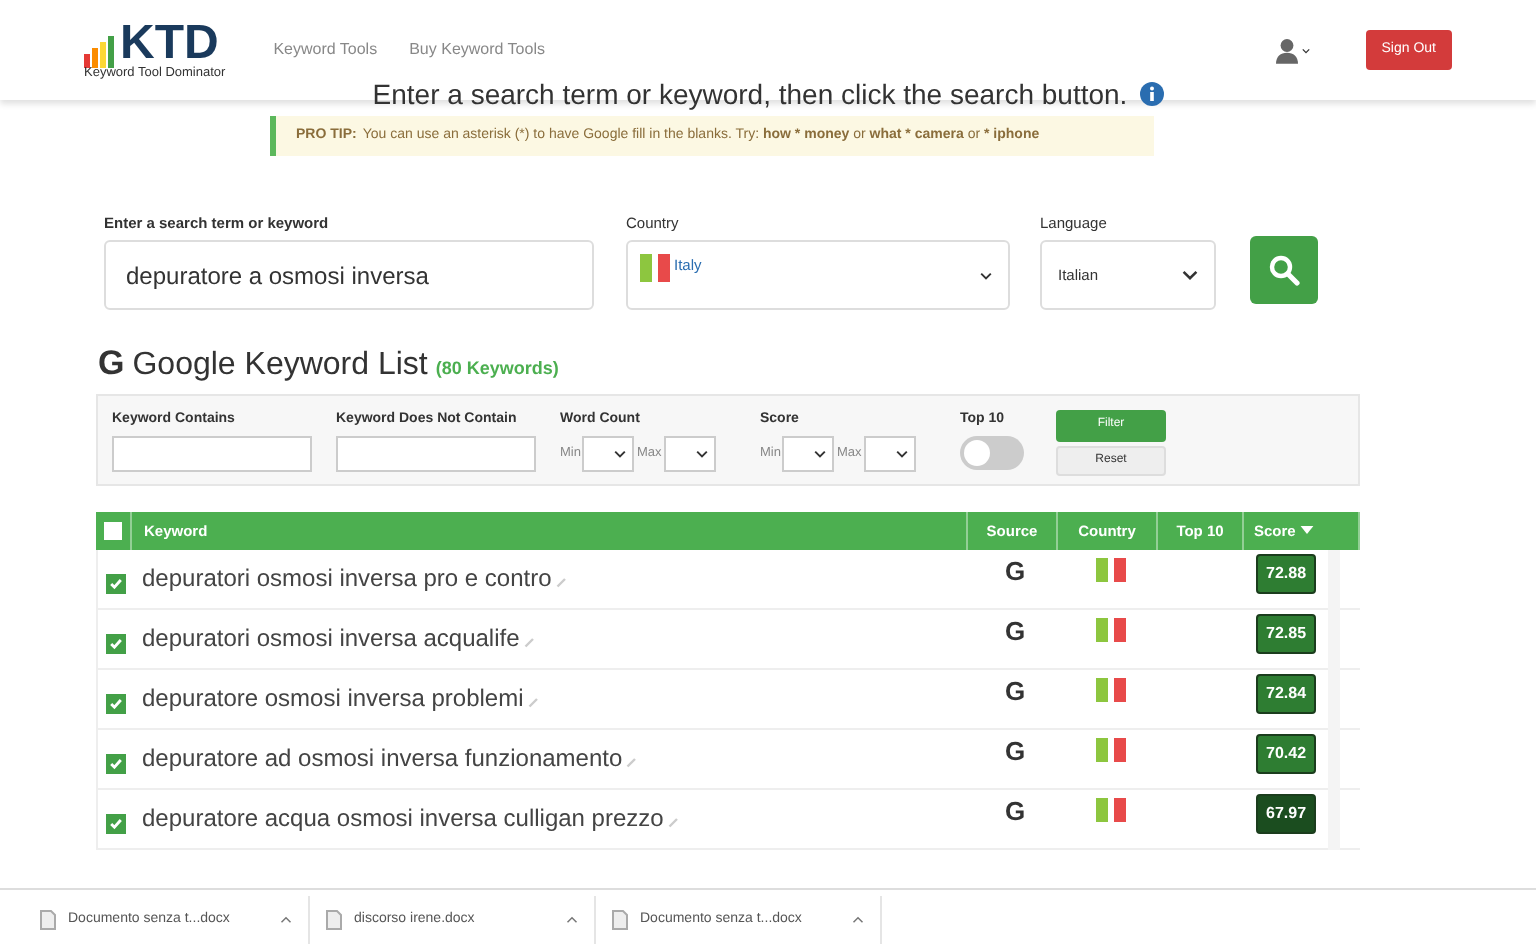 The image size is (1536, 950). I want to click on search-icon, so click(1284, 270).